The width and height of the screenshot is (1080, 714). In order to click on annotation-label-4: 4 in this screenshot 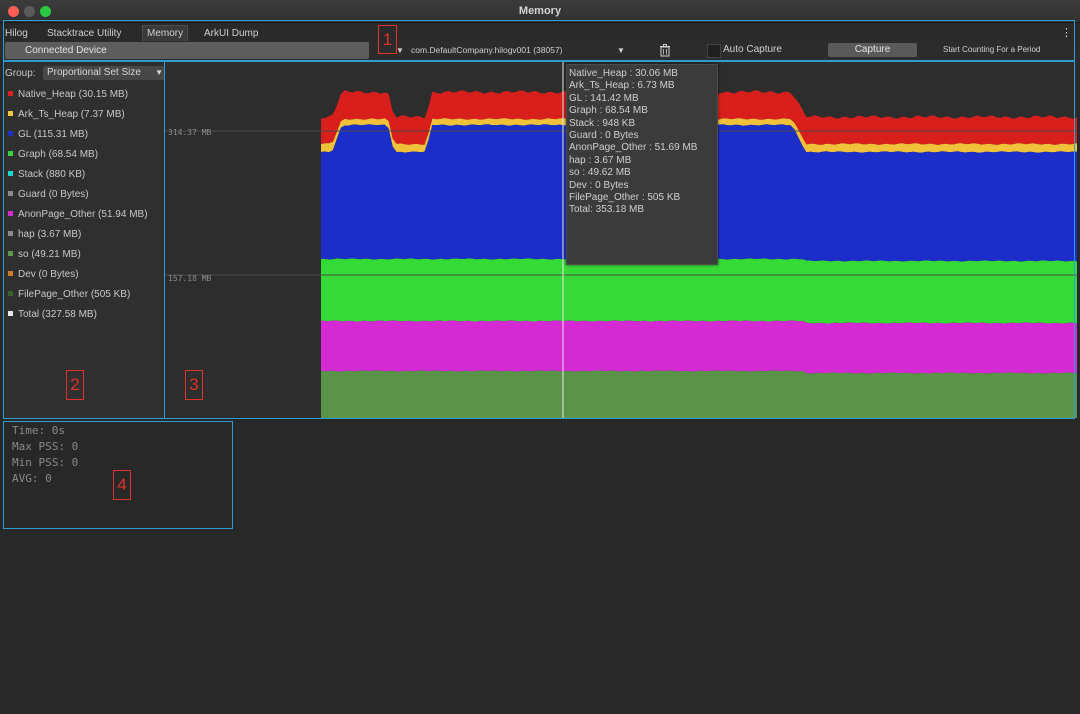, I will do `click(122, 485)`.